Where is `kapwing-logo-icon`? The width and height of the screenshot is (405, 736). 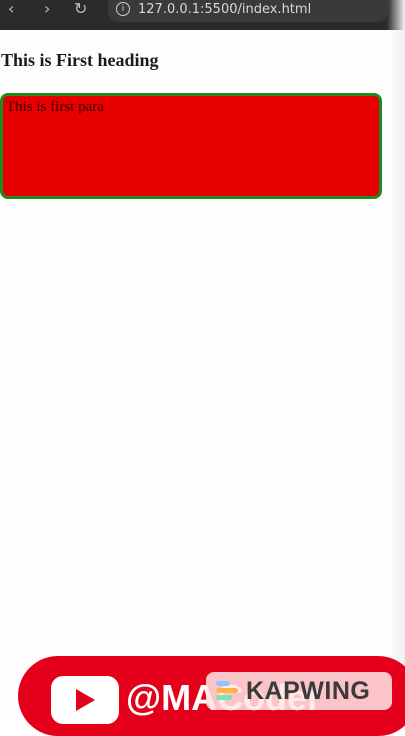
kapwing-logo-icon is located at coordinates (227, 691).